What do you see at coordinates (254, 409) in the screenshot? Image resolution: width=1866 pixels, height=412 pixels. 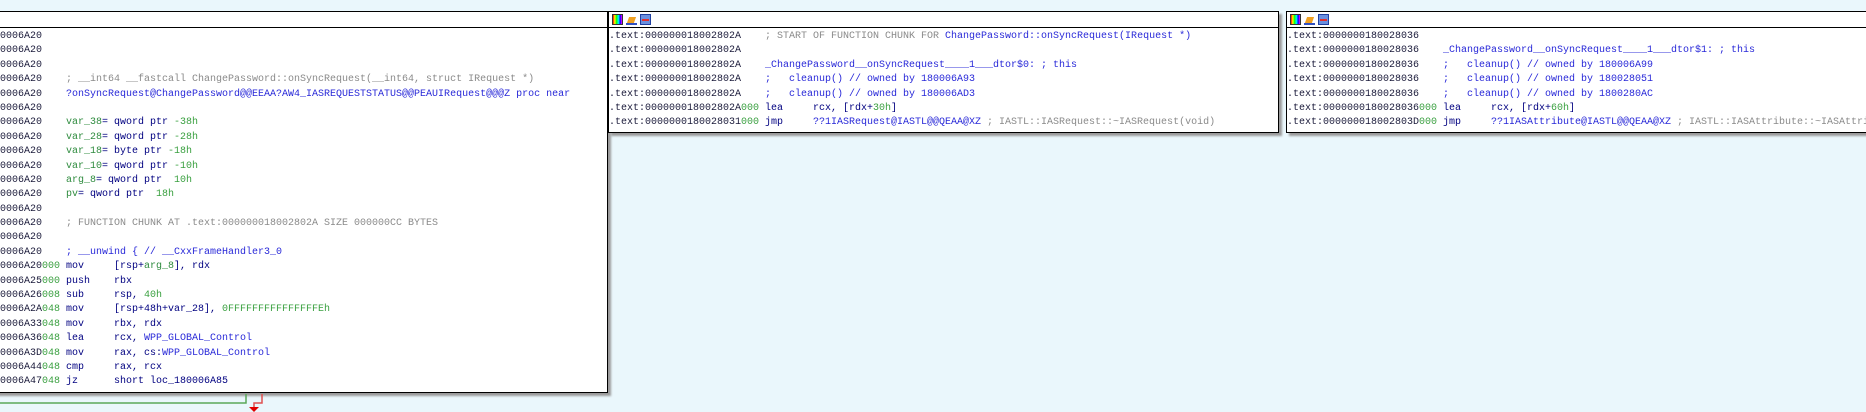 I see `edge-arrow-icon` at bounding box center [254, 409].